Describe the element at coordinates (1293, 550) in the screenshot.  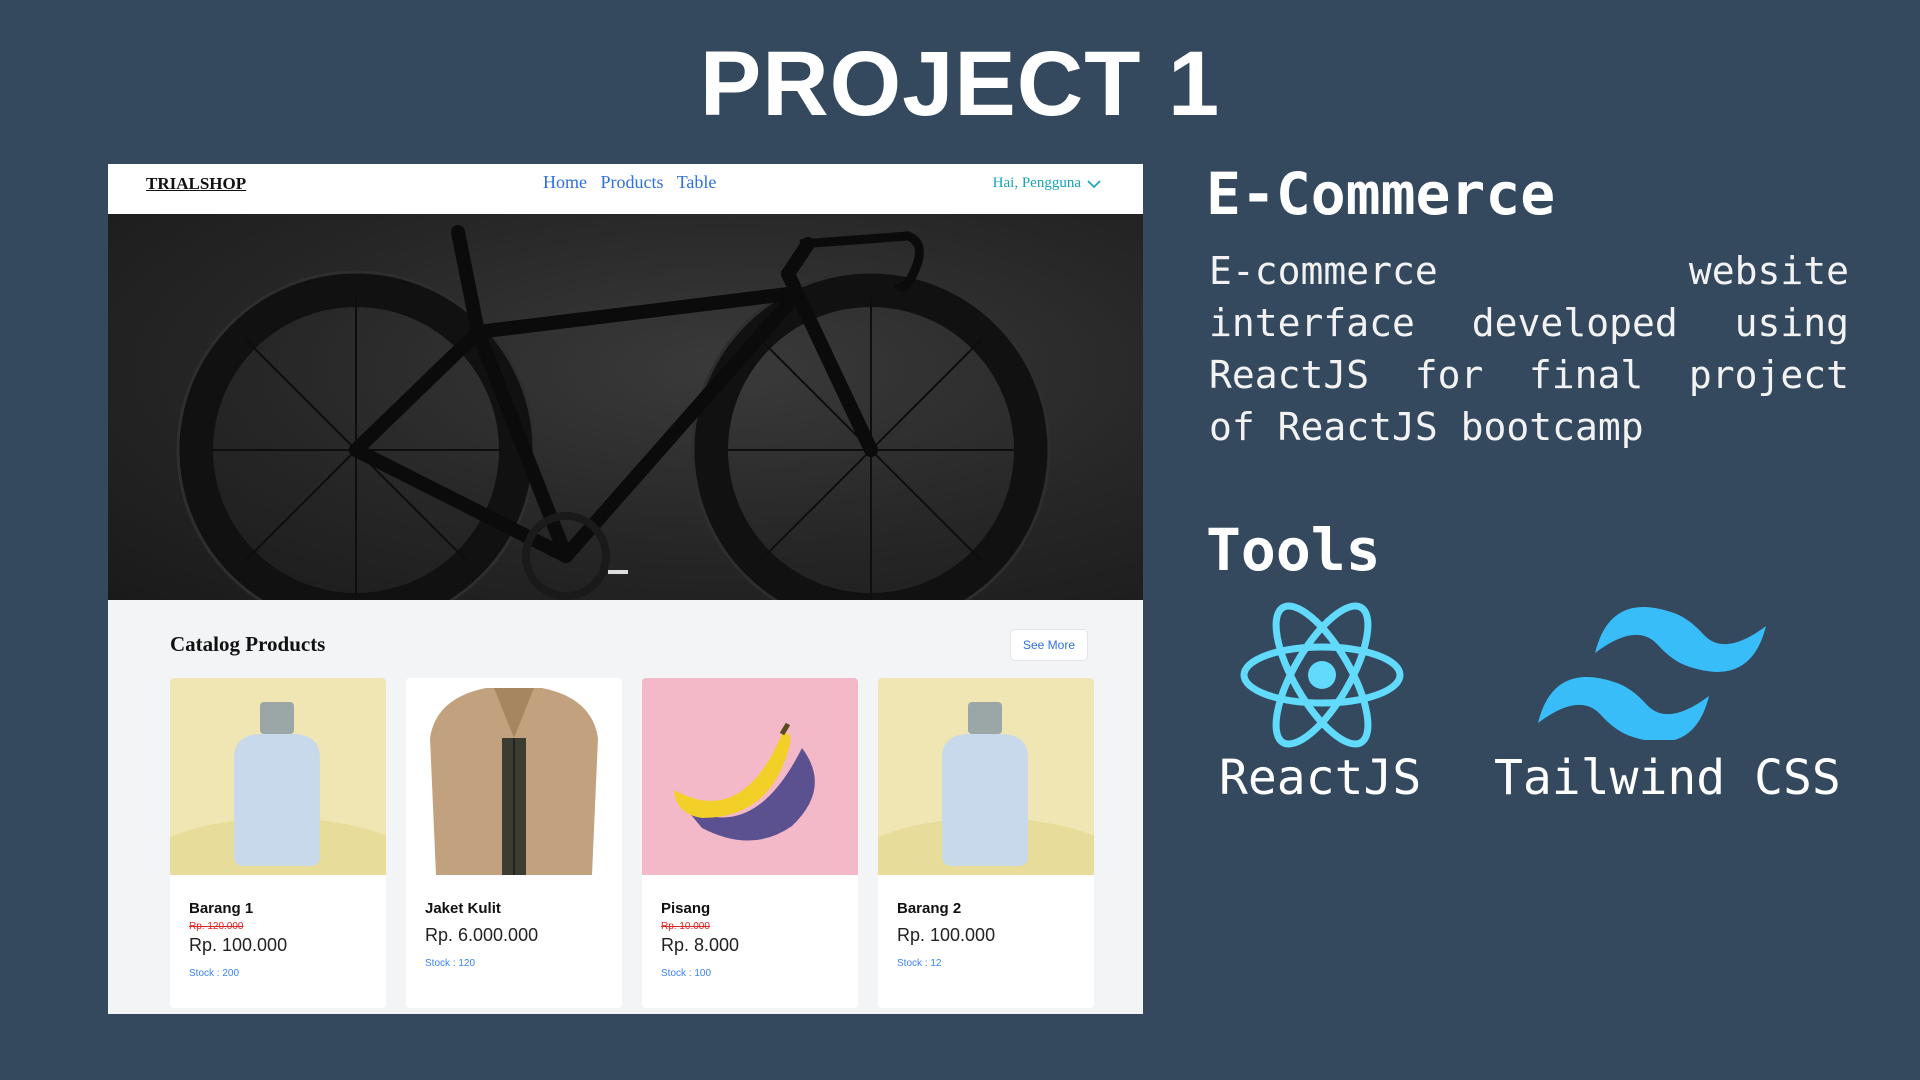
I see `tools-heading: Tools` at that location.